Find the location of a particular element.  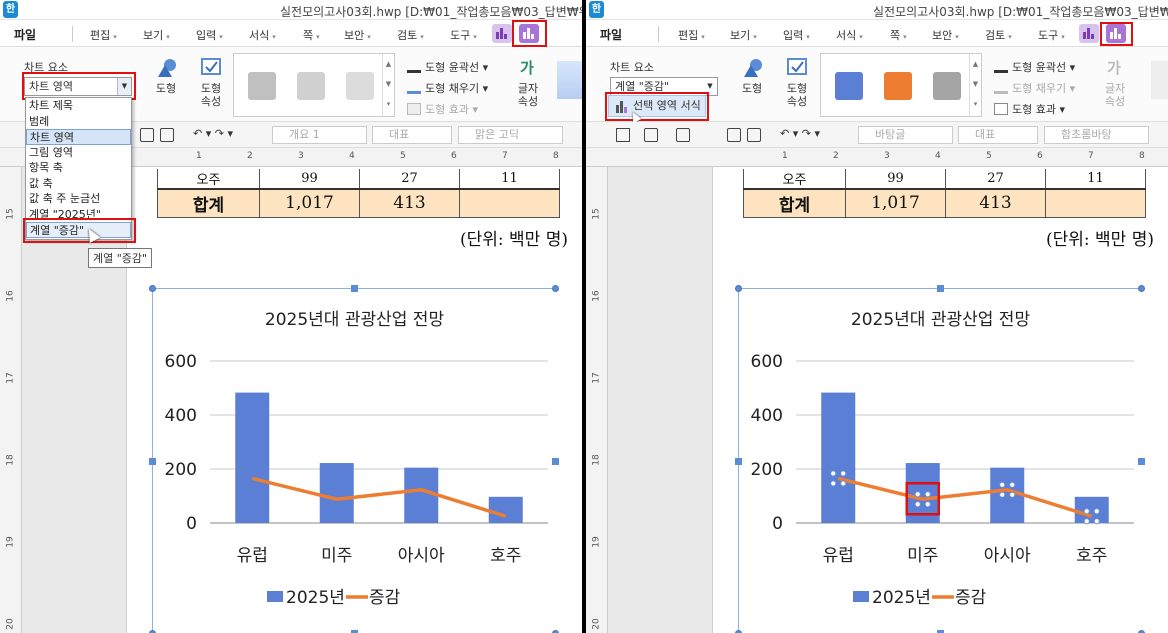

font-field: 맑은 고딕 is located at coordinates (510, 135).